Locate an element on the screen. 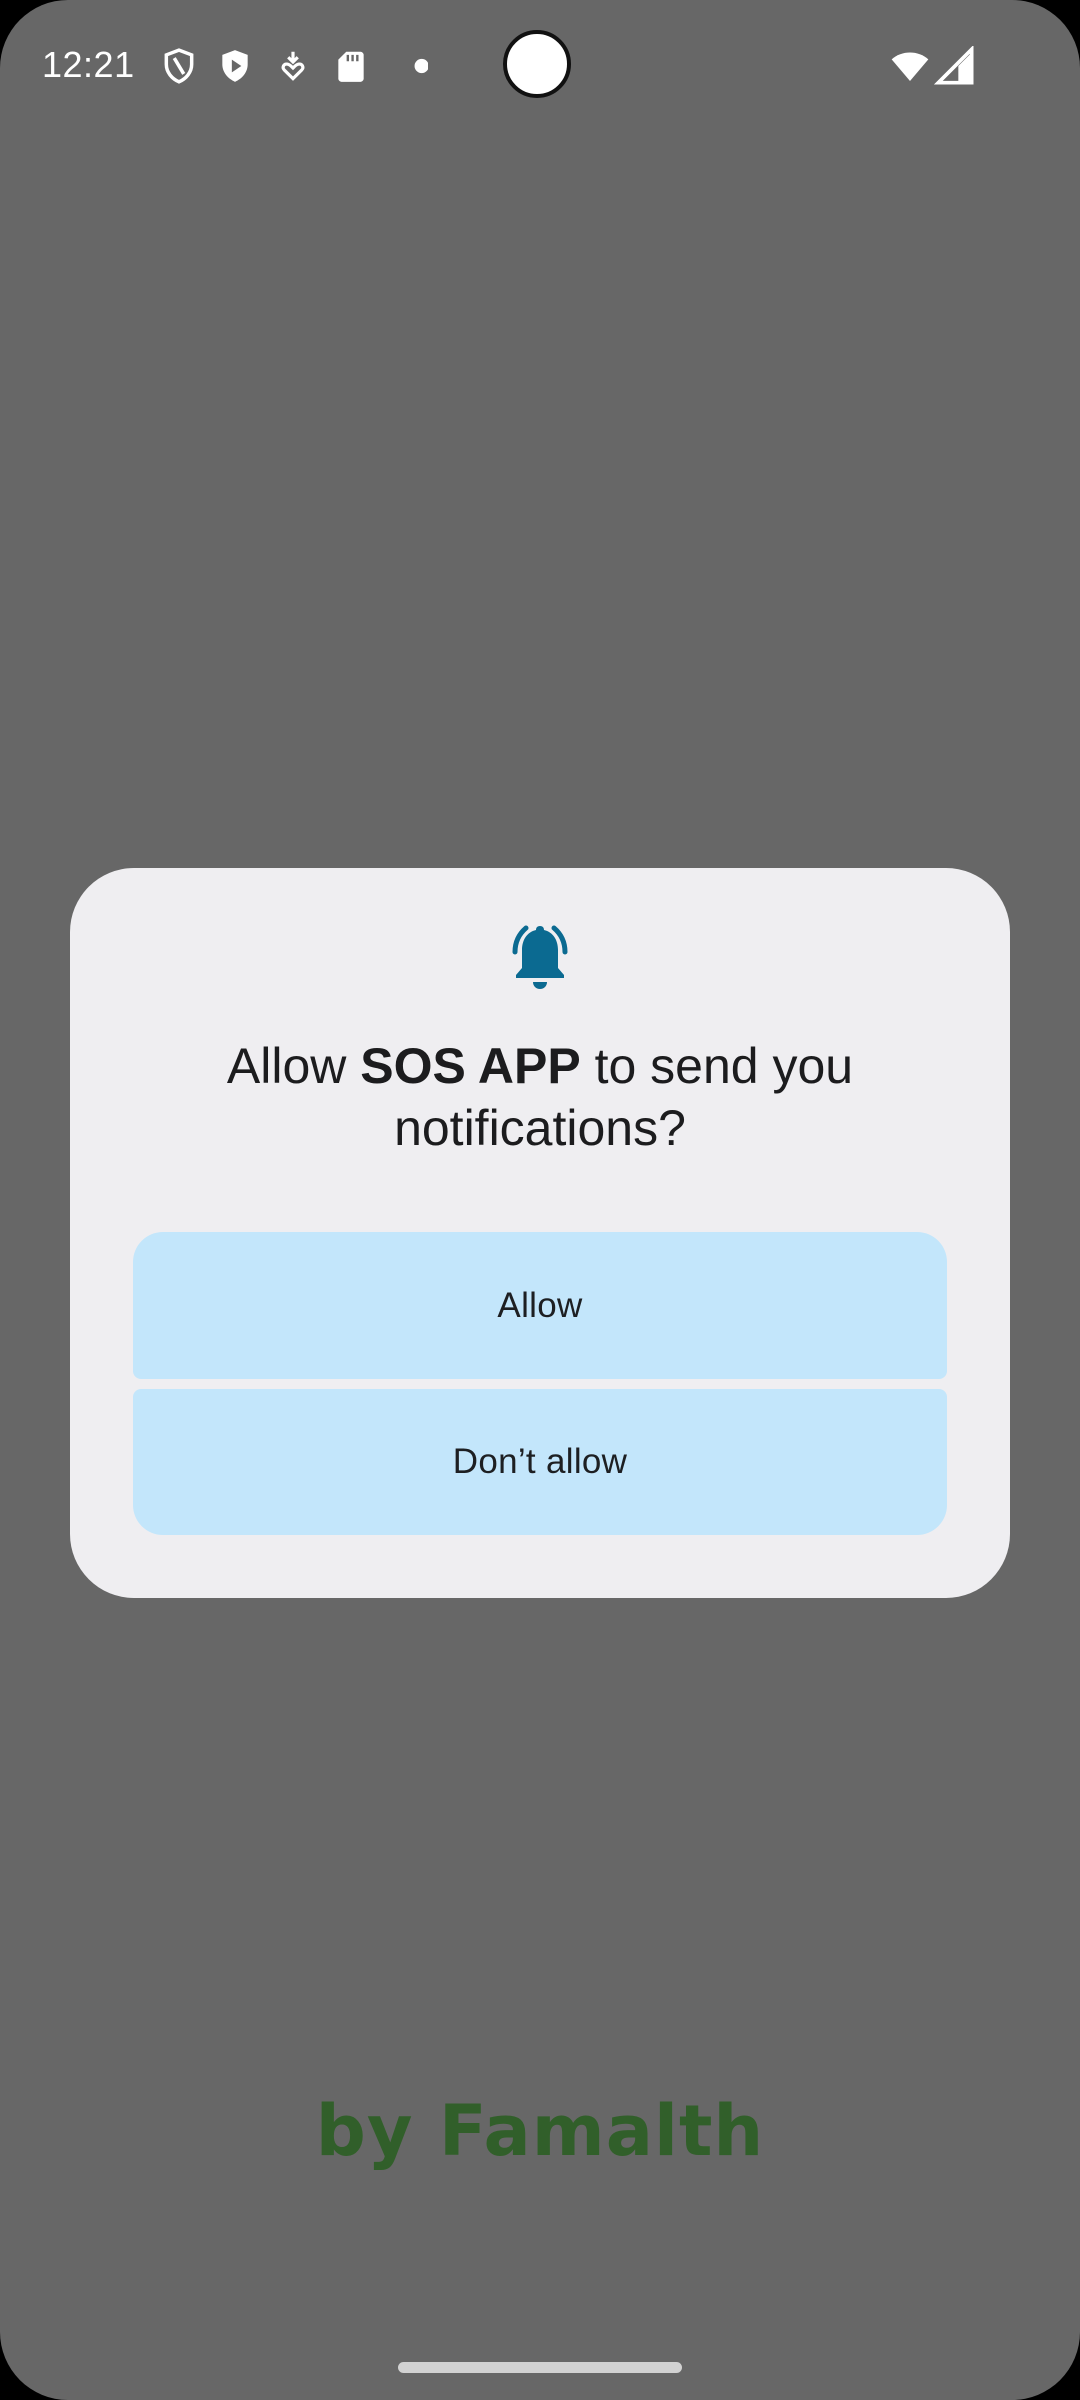 The width and height of the screenshot is (1080, 2400). camera-cutout is located at coordinates (537, 64).